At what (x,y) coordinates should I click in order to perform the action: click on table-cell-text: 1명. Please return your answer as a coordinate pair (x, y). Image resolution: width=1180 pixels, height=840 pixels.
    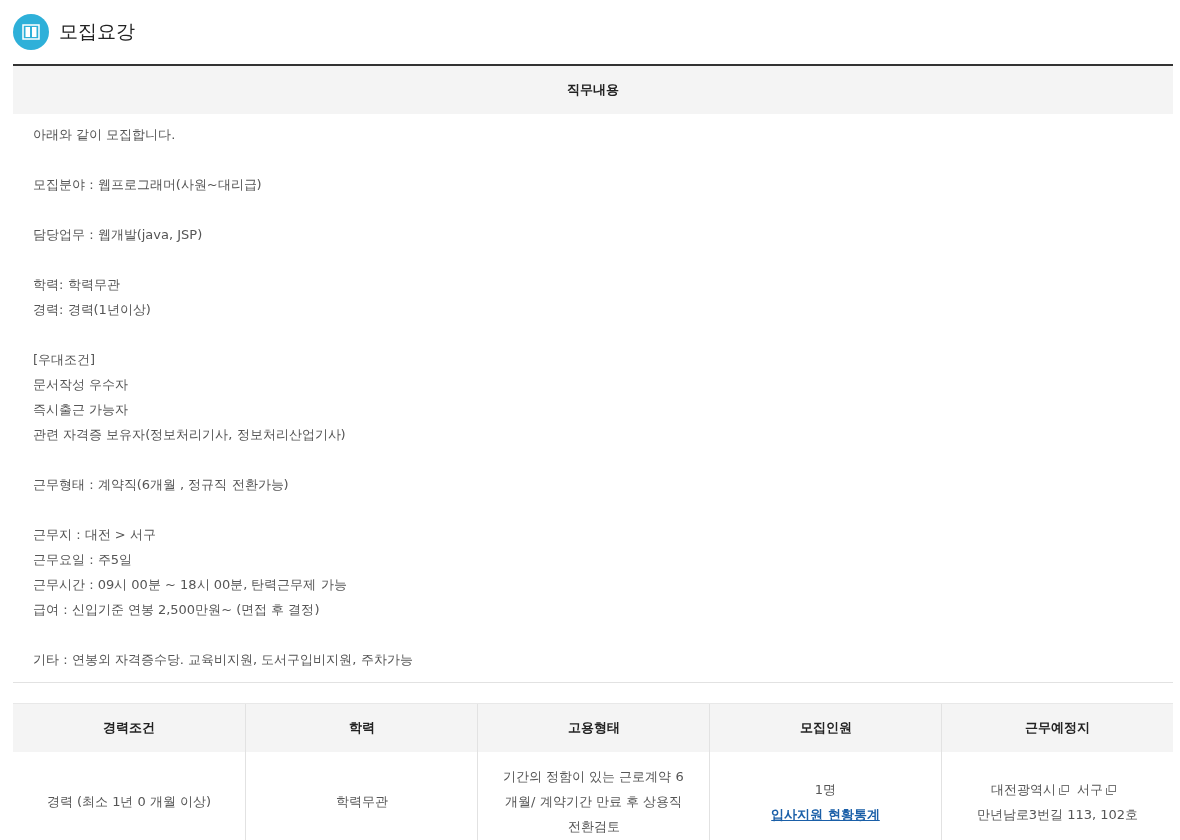
    Looking at the image, I should click on (825, 789).